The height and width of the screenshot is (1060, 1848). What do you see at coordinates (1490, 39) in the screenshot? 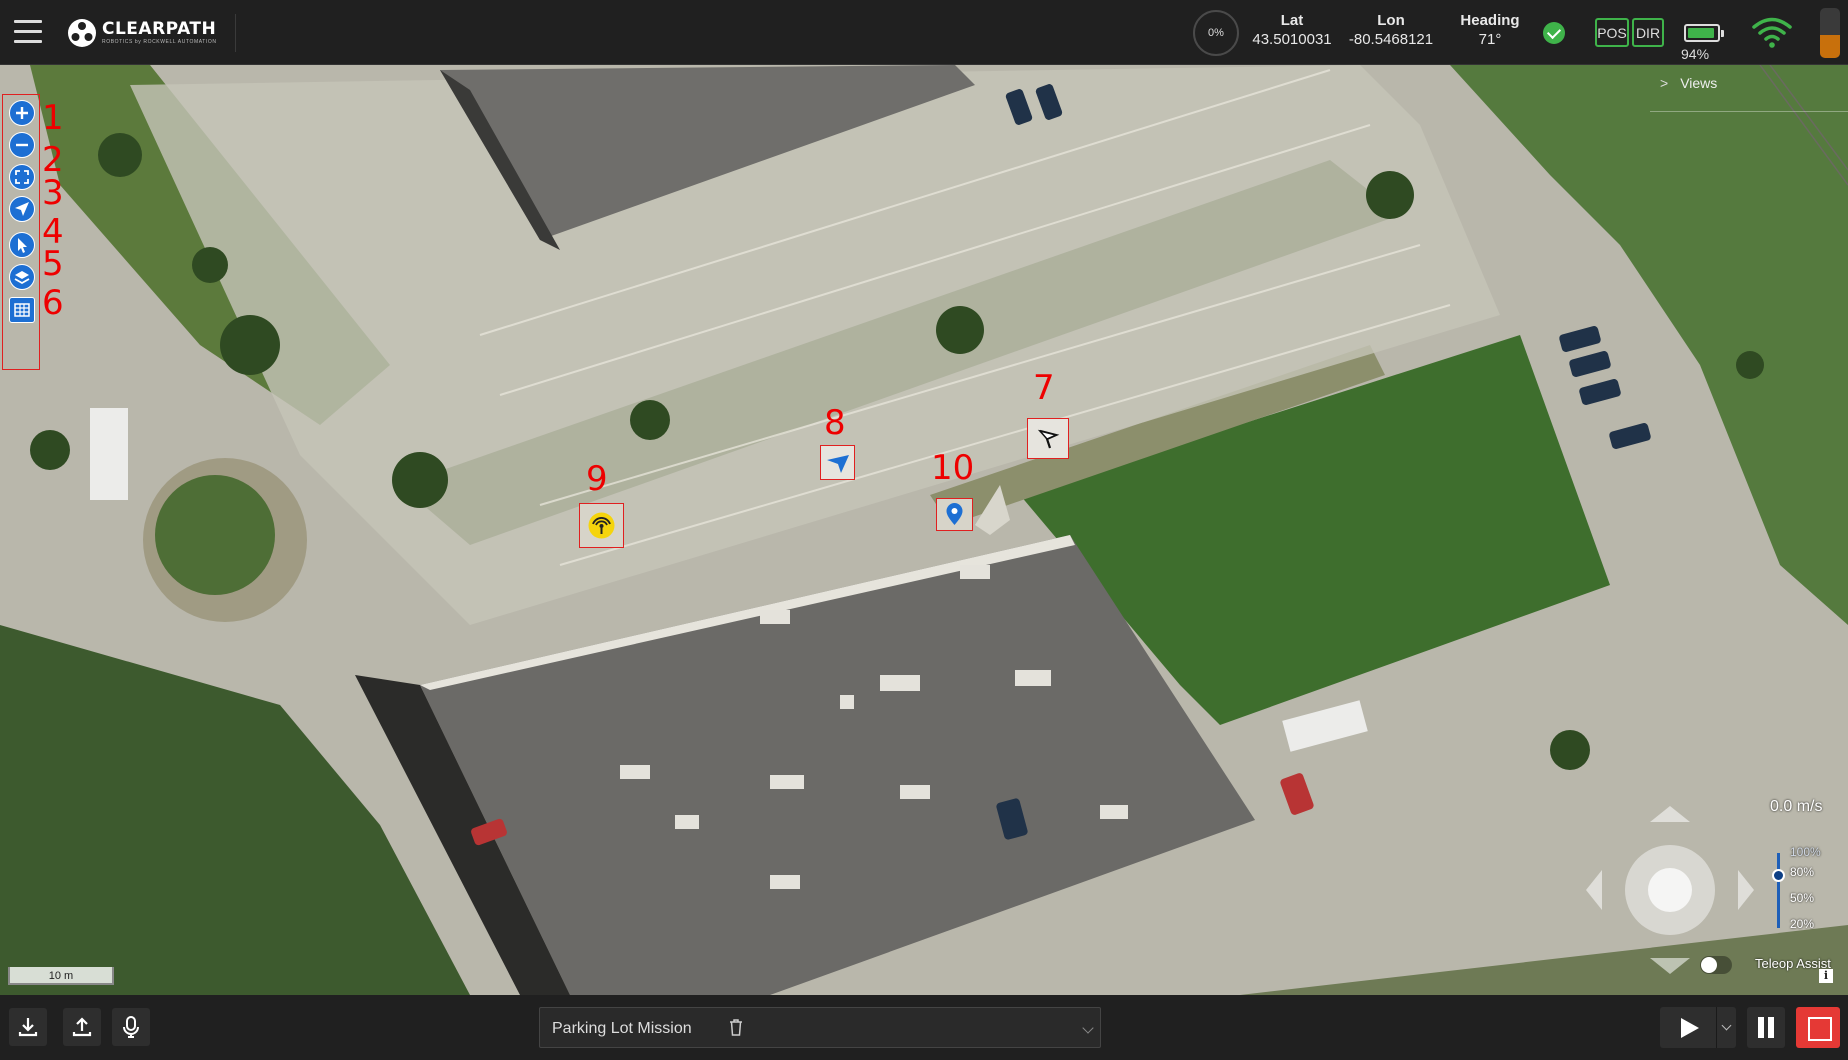
I see `heading-value: 71°` at bounding box center [1490, 39].